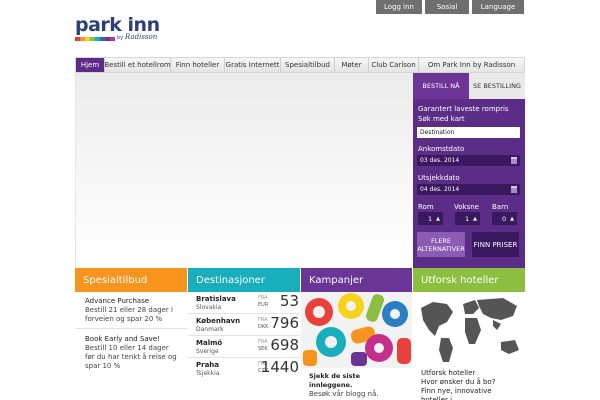  I want to click on destination-row: Malmö Sverige FRA SEK 698, so click(244, 347).